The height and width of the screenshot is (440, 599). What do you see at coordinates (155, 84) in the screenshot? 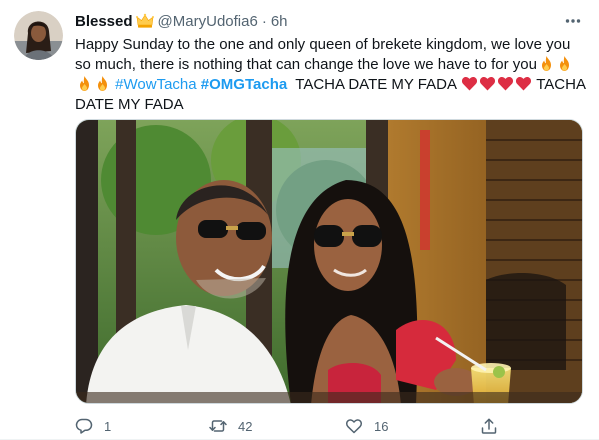
I see `hashtag-wowtacha-link: #WowTacha` at bounding box center [155, 84].